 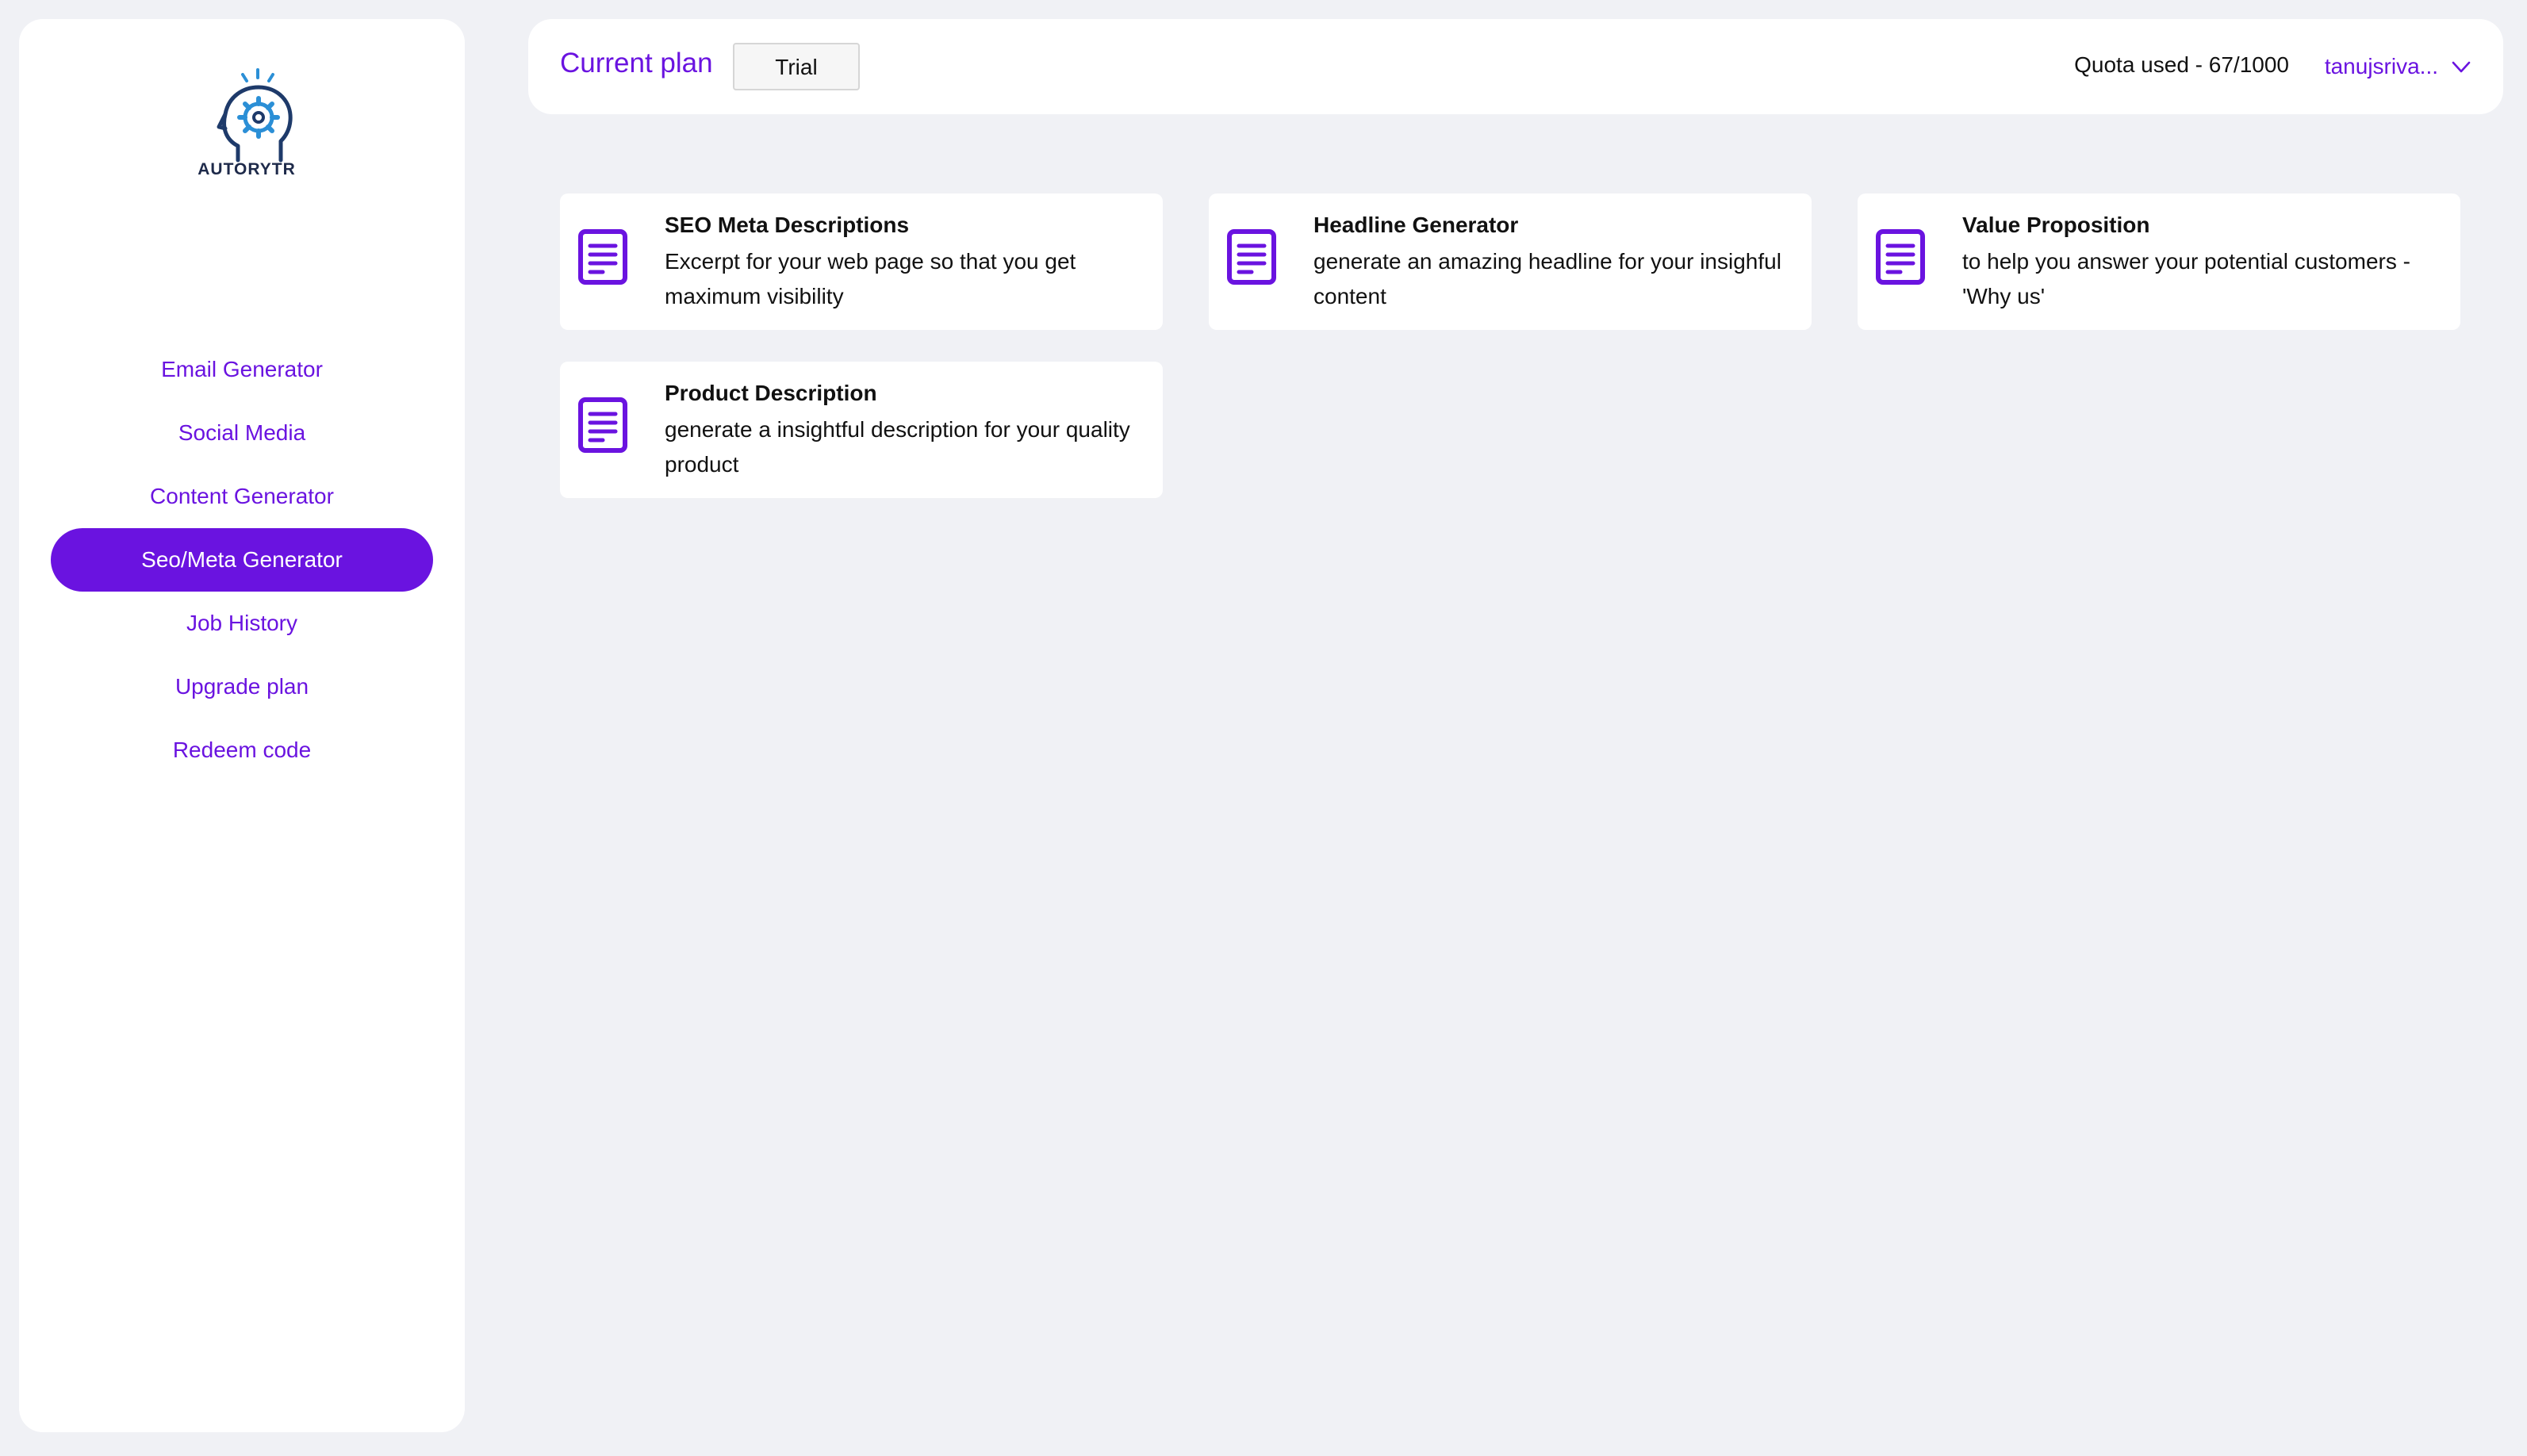 I want to click on sidebar-item-seo-meta-generator: Seo/Meta Generator, so click(x=242, y=560).